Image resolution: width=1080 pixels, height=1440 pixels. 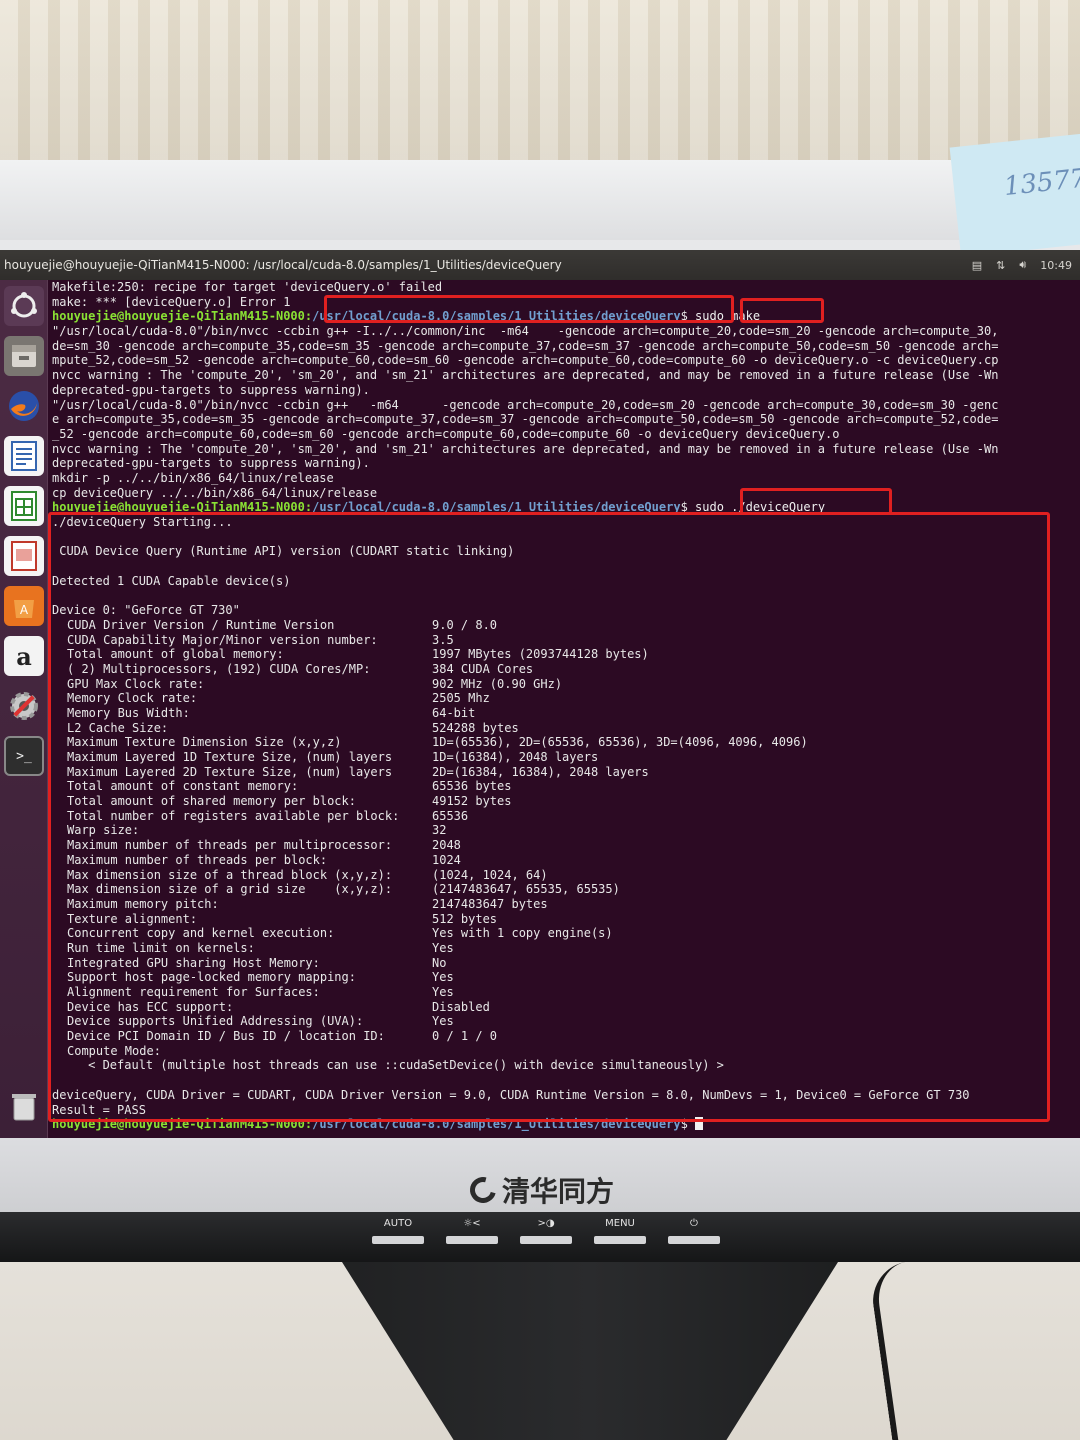 What do you see at coordinates (566, 1007) in the screenshot?
I see `device-property-row: Device has ECC support: Disabled` at bounding box center [566, 1007].